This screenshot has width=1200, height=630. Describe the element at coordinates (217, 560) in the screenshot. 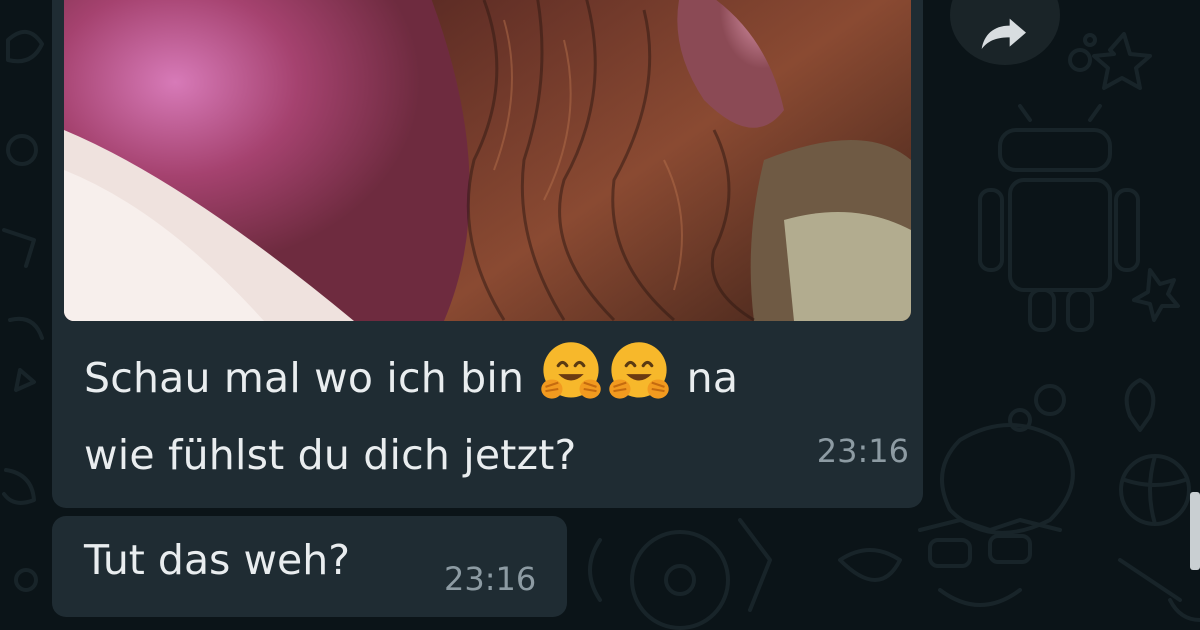

I see `message-text: Tut das weh?` at that location.